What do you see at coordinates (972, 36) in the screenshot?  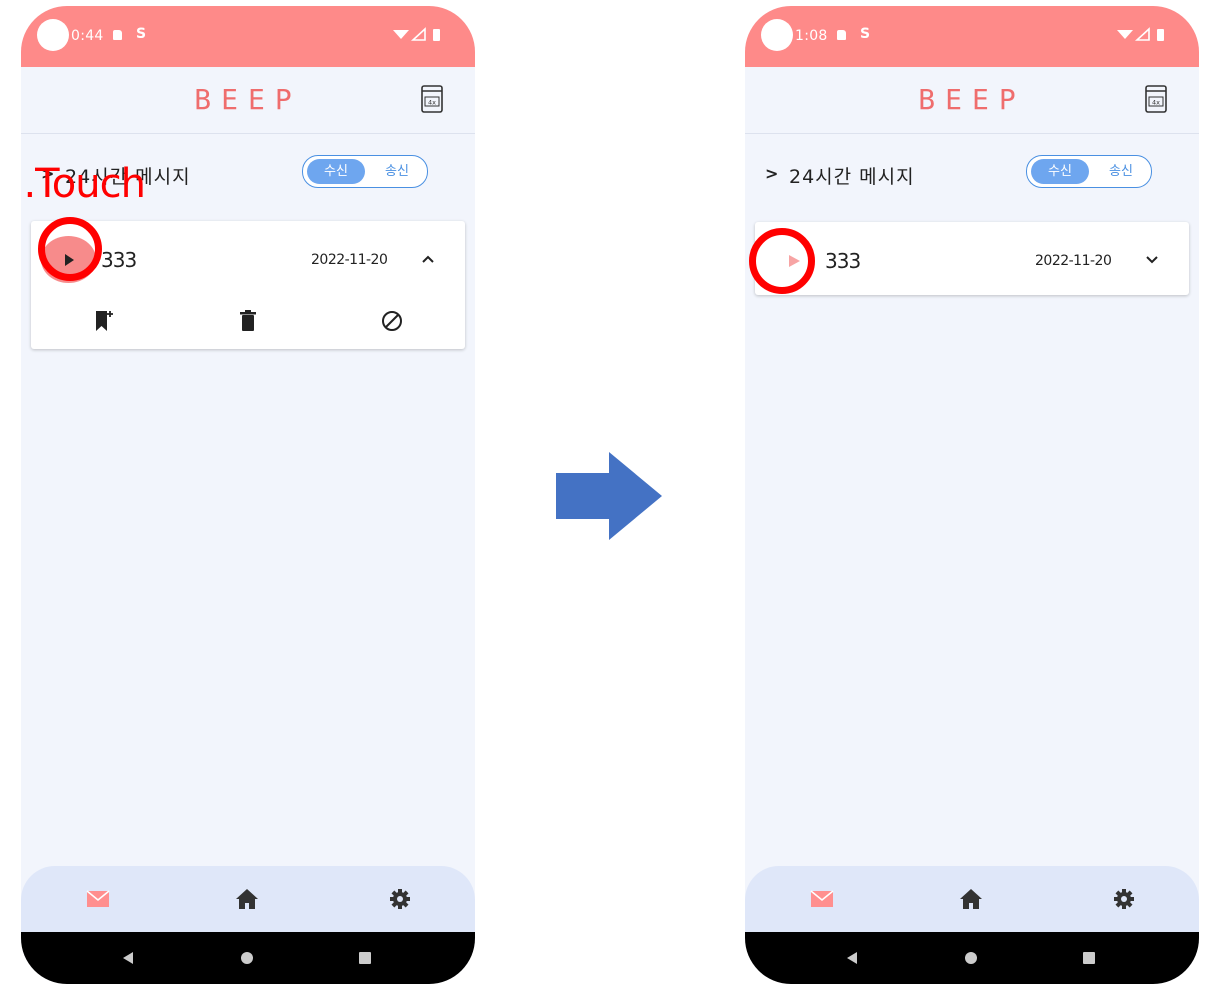 I see `status-bar: 1:08 S` at bounding box center [972, 36].